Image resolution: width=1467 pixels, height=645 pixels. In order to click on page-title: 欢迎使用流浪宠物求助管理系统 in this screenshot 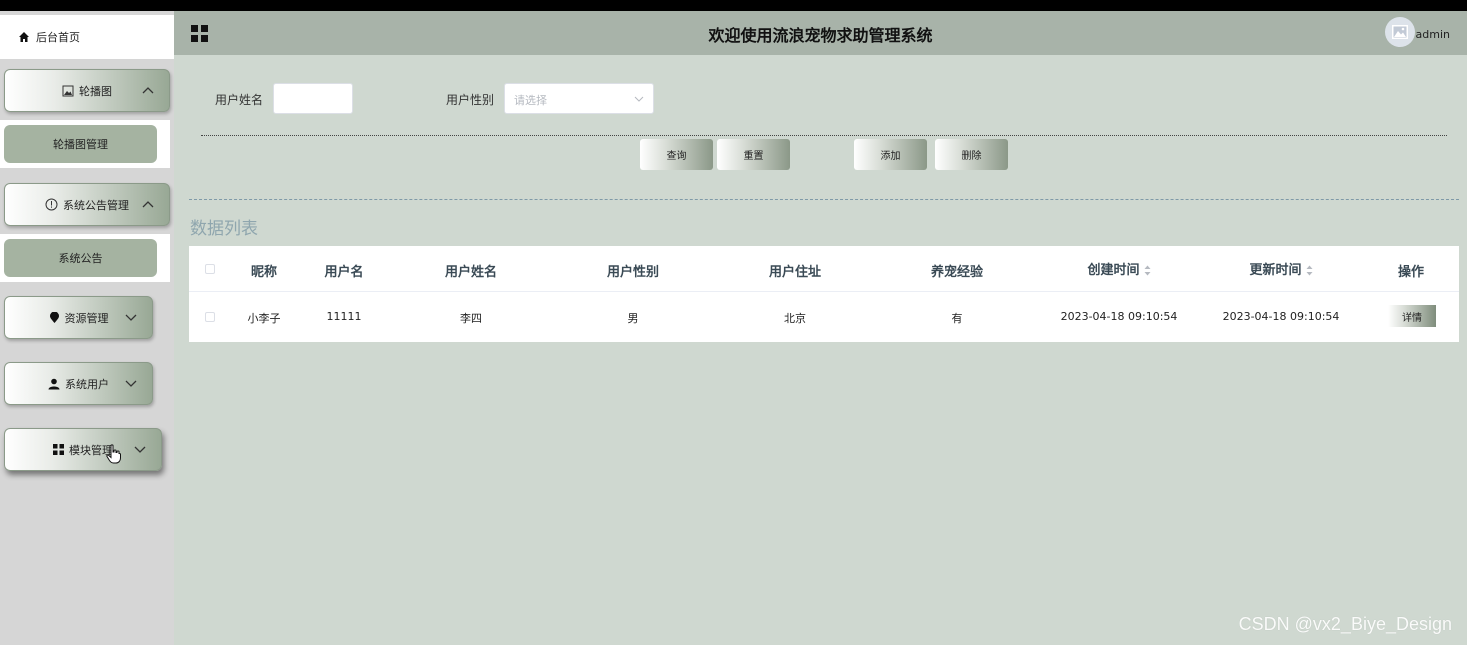, I will do `click(820, 35)`.